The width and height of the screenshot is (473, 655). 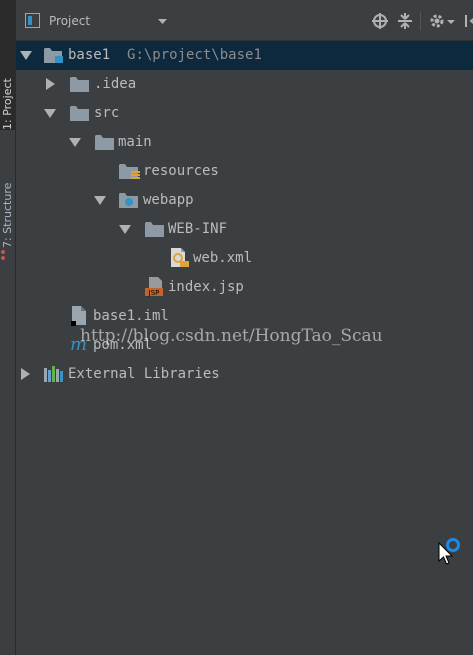 I want to click on tree-node-path: G:\project\base1, so click(x=194, y=55).